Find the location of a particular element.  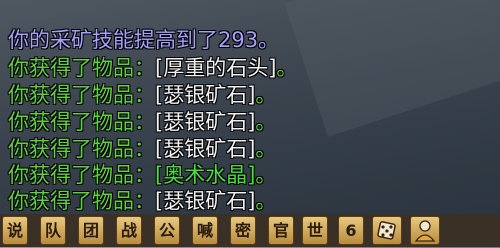

channel-tab-say: 说 is located at coordinates (15, 230).